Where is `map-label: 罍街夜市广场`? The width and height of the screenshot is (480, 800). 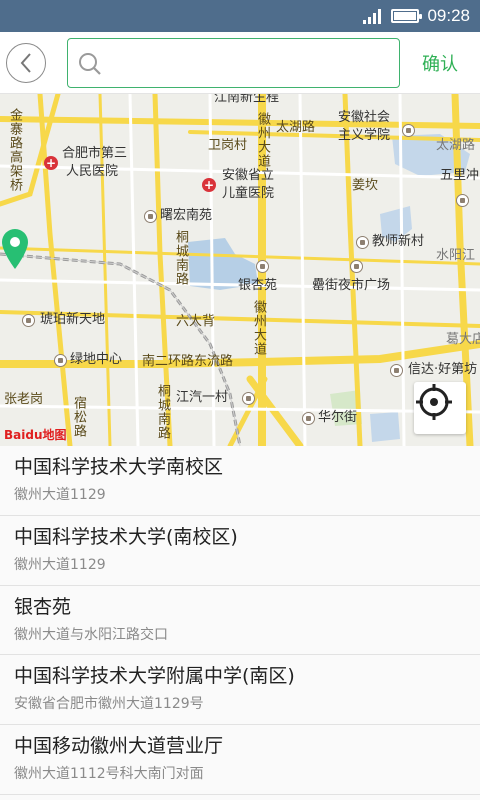 map-label: 罍街夜市广场 is located at coordinates (351, 285).